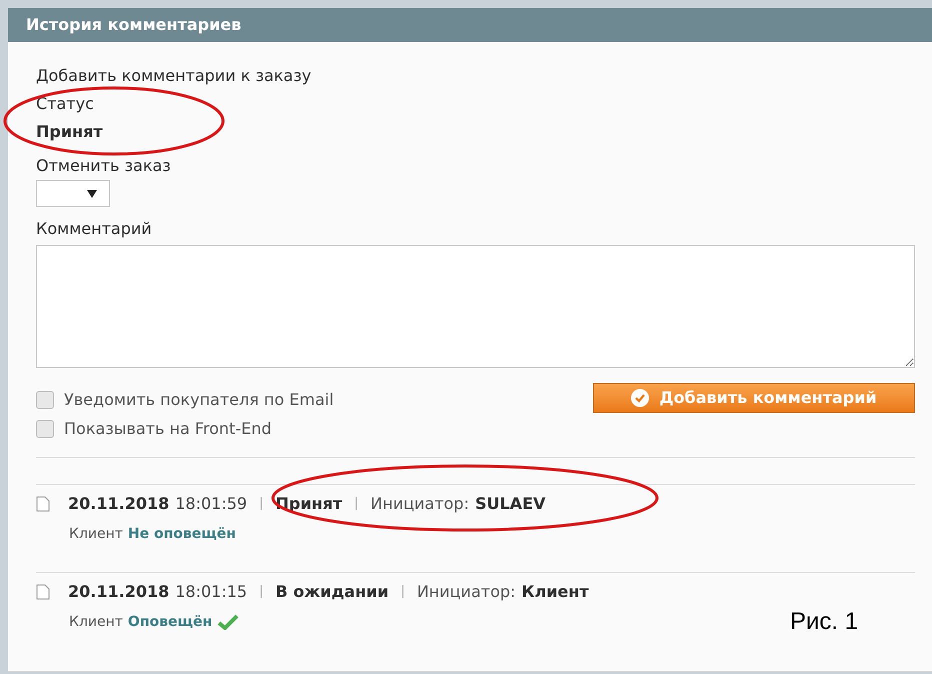 The width and height of the screenshot is (932, 674). What do you see at coordinates (94, 229) in the screenshot?
I see `comment-label: Комментарий` at bounding box center [94, 229].